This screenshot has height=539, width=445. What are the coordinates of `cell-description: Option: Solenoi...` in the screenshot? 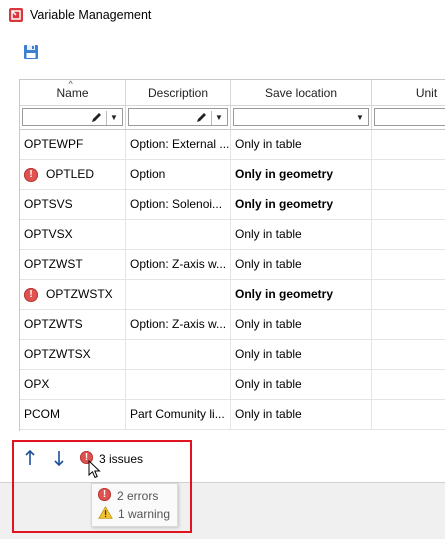 It's located at (178, 204).